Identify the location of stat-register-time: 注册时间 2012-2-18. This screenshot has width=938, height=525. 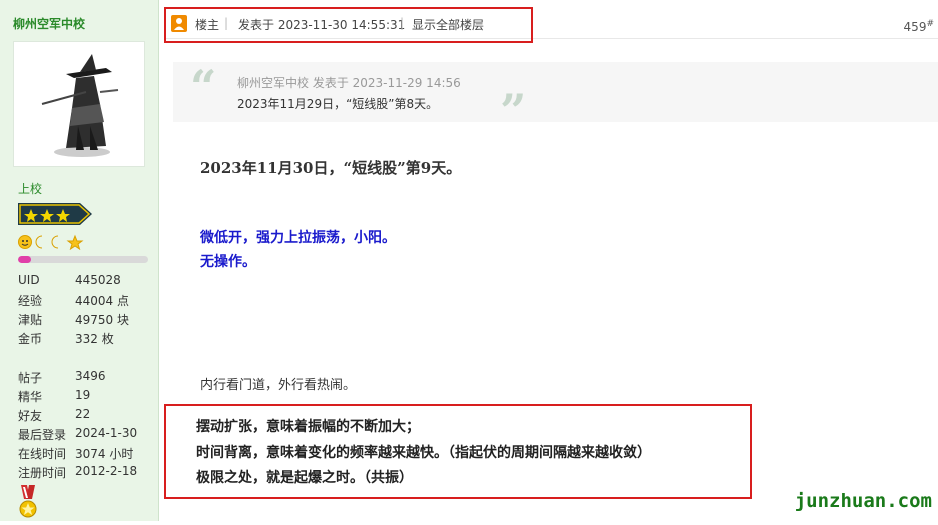
(77, 472).